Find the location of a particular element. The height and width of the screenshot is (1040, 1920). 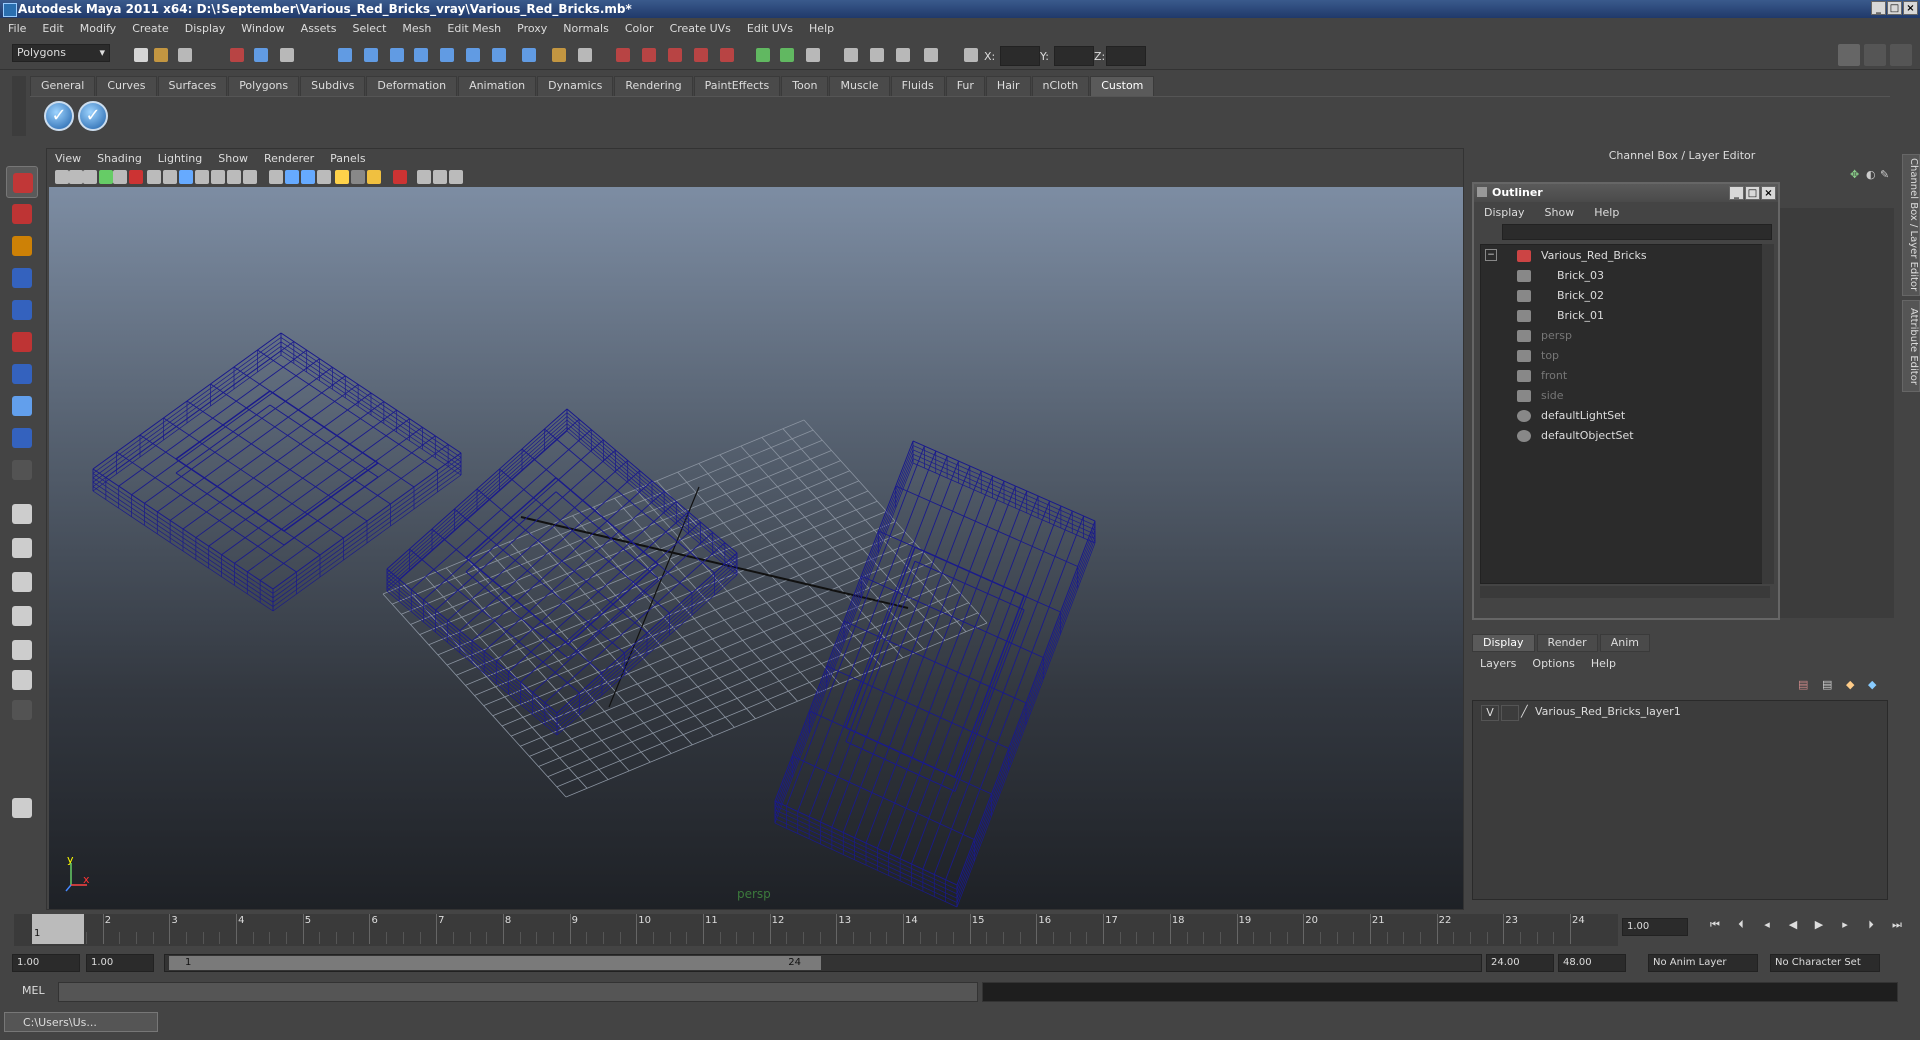

outliner-minimize-button: _ is located at coordinates (1736, 193).